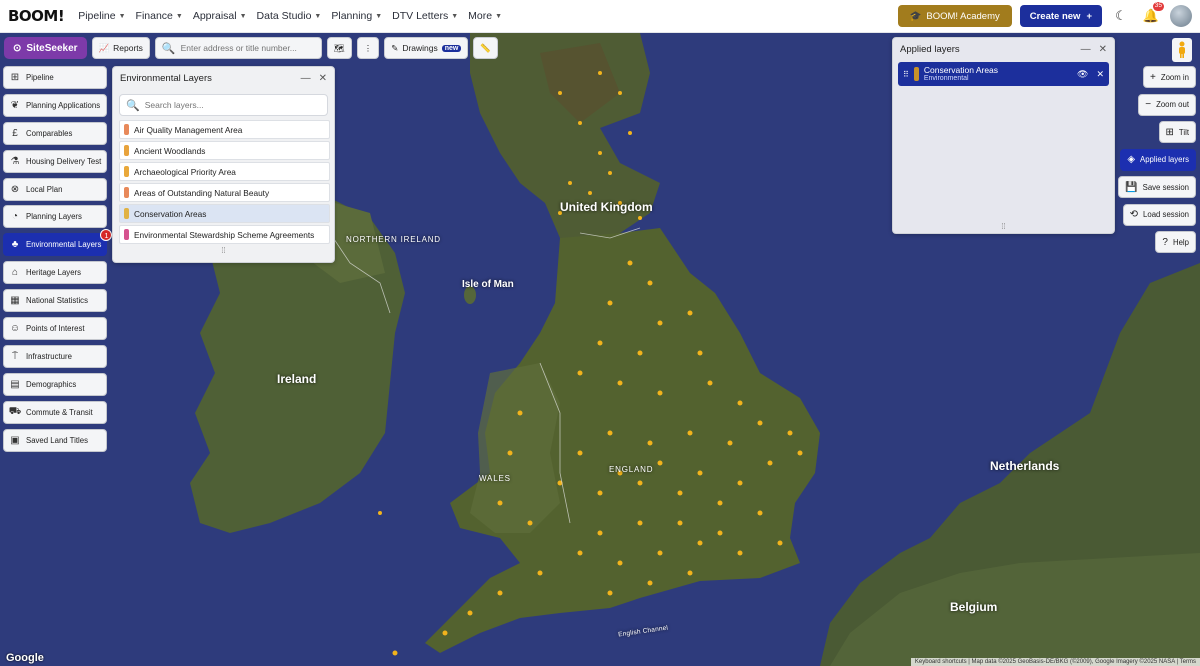 The image size is (1200, 666). I want to click on nav-finance: Finance ▼, so click(159, 16).